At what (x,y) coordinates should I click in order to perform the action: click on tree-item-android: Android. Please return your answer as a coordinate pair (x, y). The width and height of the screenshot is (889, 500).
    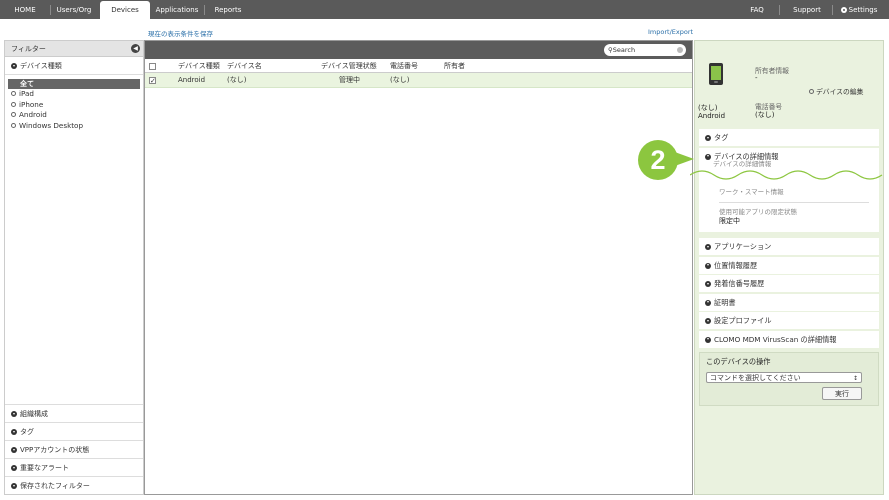
    Looking at the image, I should click on (74, 115).